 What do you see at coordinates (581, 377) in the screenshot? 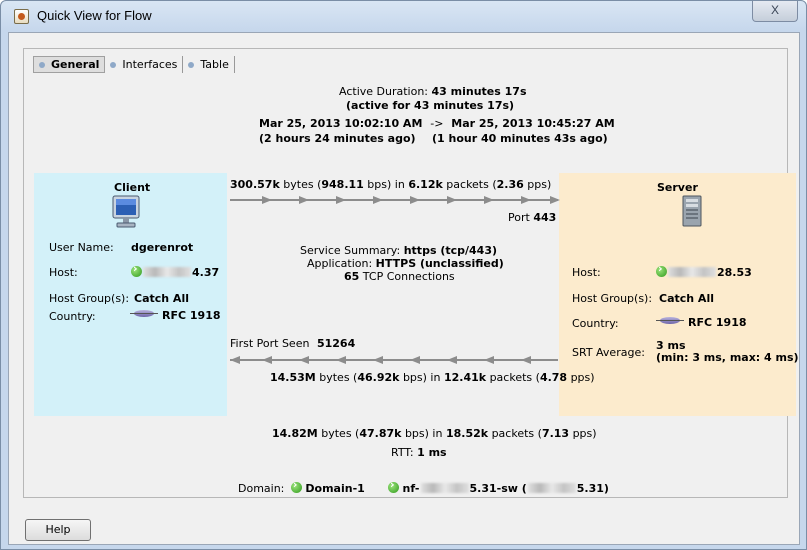
I see `inbound-pps-text: pps)` at bounding box center [581, 377].